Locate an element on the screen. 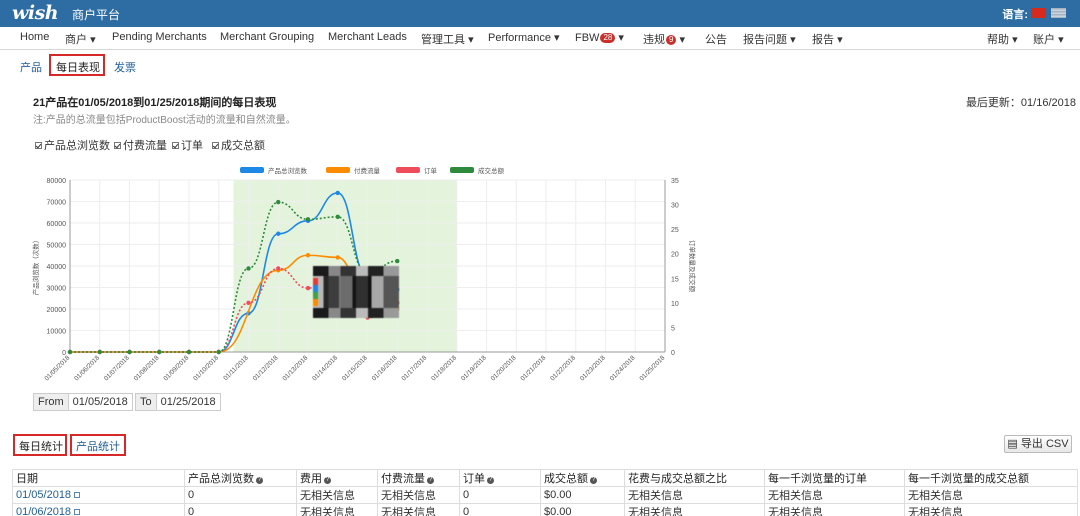  col-label: 订单 is located at coordinates (474, 479).